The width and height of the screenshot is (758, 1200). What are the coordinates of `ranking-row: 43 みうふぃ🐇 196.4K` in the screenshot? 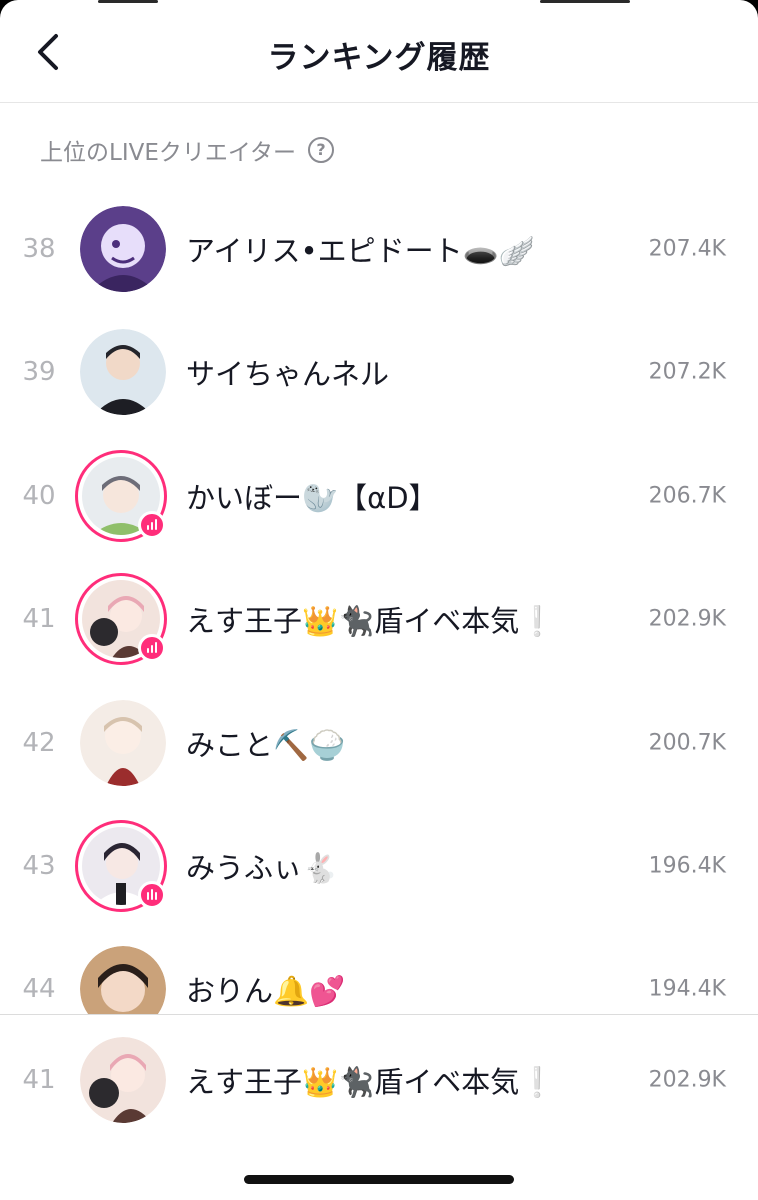 It's located at (379, 866).